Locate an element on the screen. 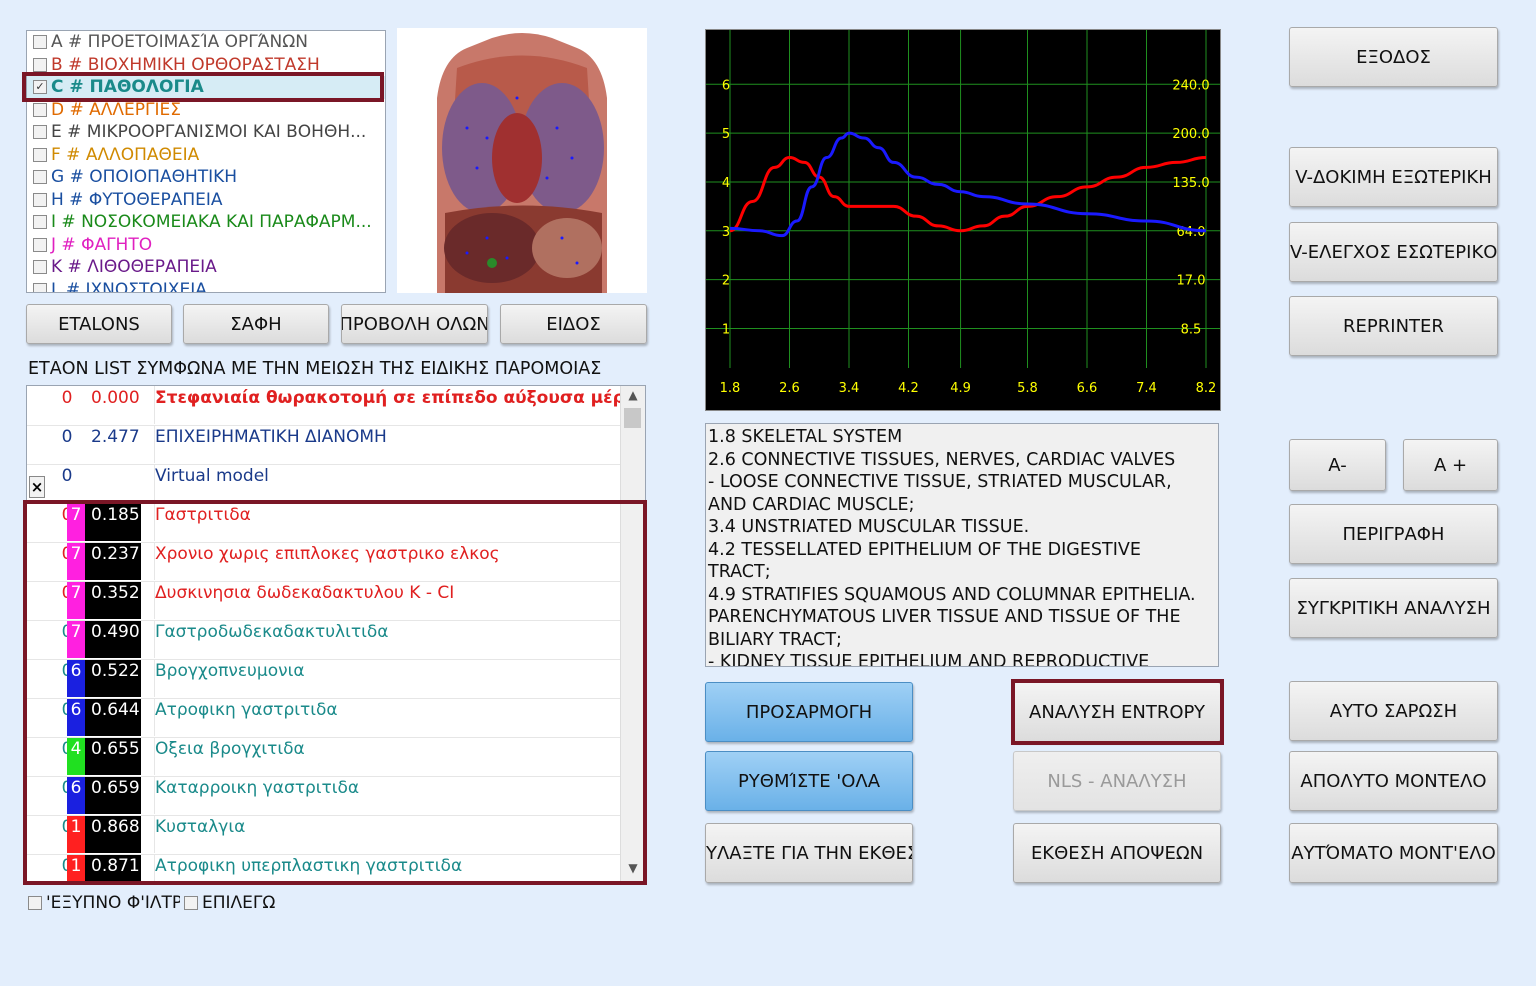 This screenshot has width=1536, height=986. etalon-row: 060.644Ατροφικη γαστριτιδα is located at coordinates (324, 718).